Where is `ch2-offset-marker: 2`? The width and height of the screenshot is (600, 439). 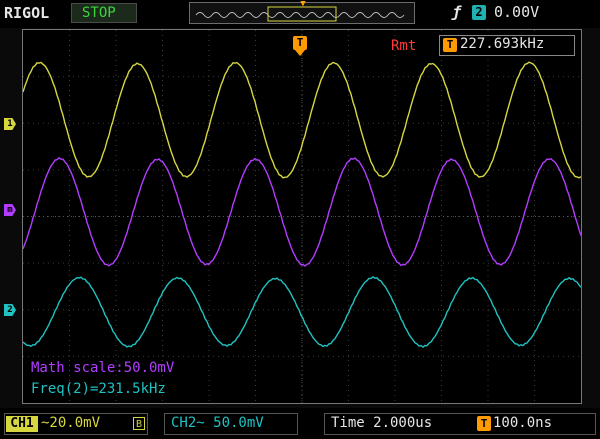 ch2-offset-marker: 2 is located at coordinates (10, 310).